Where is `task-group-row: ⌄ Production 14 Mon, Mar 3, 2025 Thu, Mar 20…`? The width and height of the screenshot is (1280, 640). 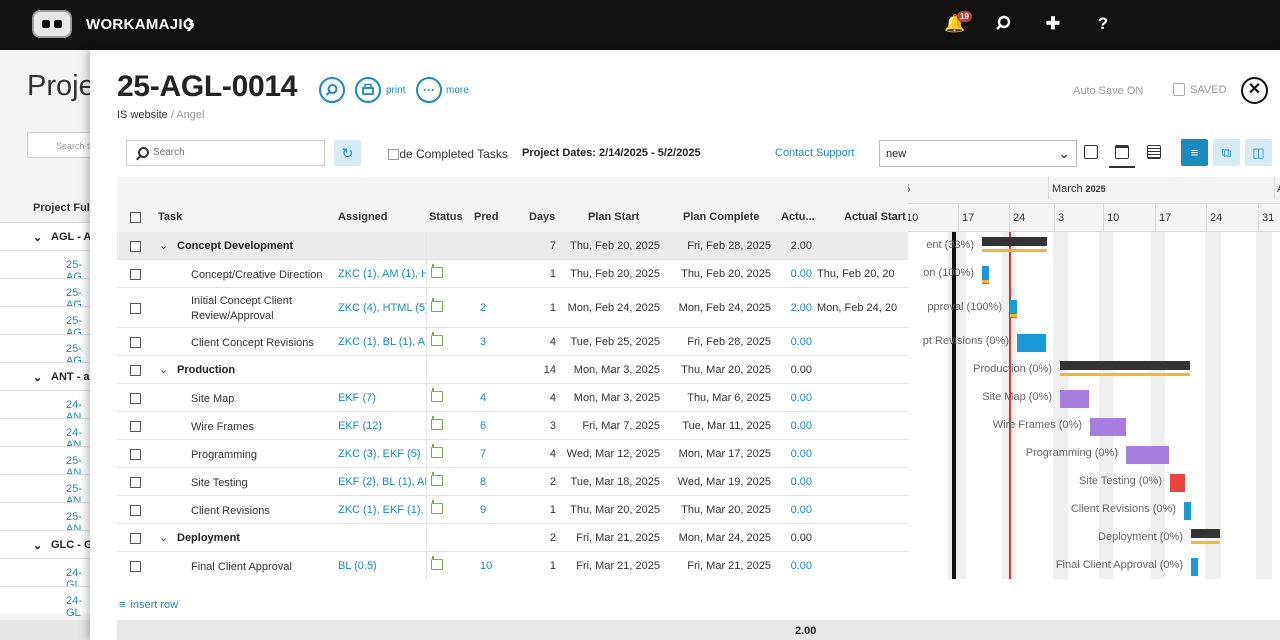
task-group-row: ⌄ Production 14 Mon, Mar 3, 2025 Thu, Mar 20… is located at coordinates (512, 370).